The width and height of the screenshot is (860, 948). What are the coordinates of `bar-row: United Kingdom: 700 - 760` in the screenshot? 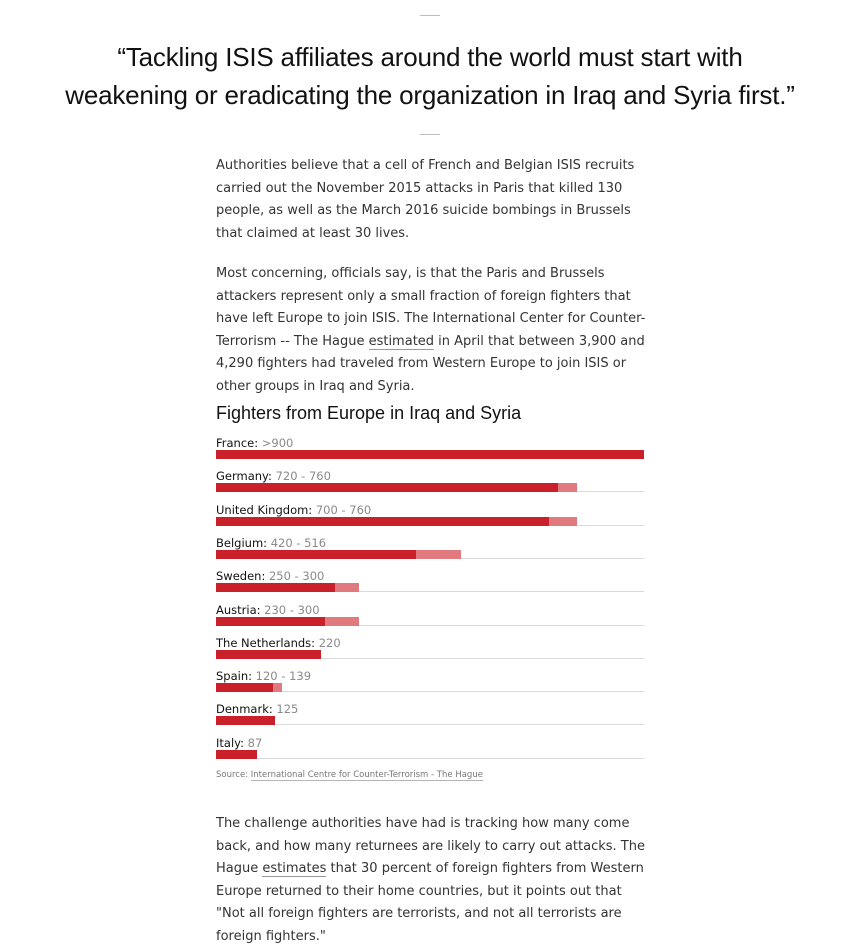 It's located at (430, 519).